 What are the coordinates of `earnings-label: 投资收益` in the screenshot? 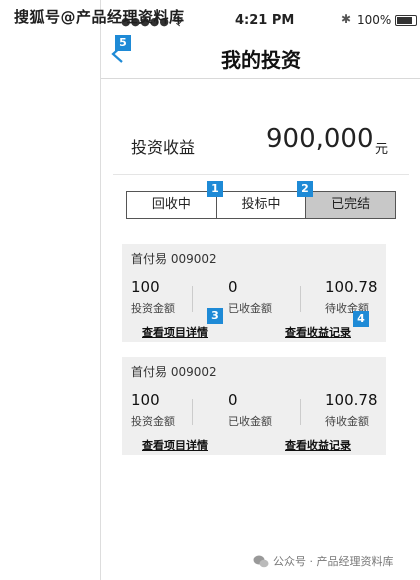 It's located at (163, 147).